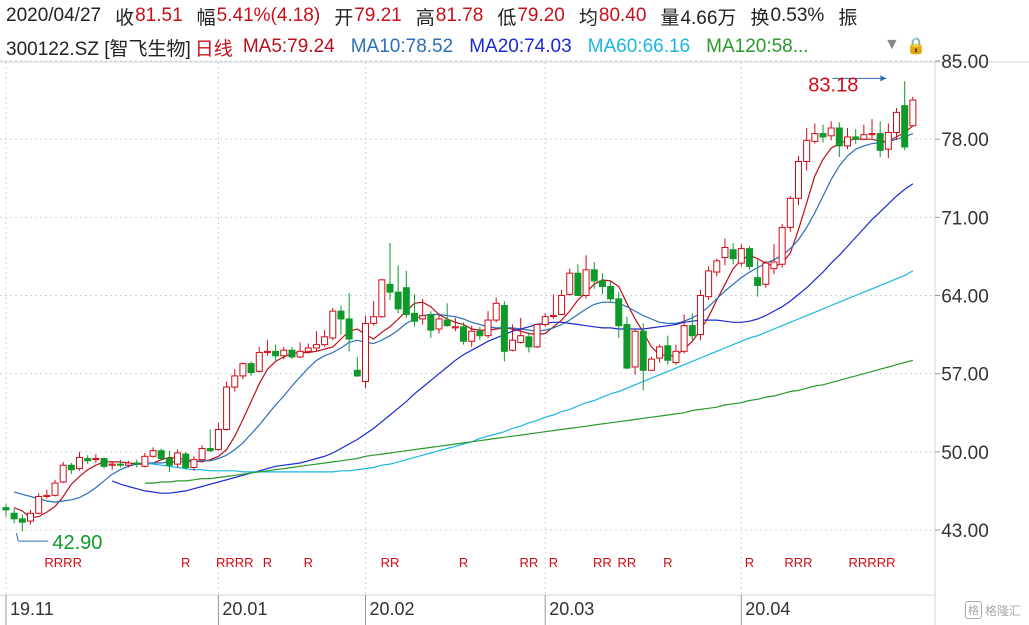 Image resolution: width=1029 pixels, height=625 pixels. I want to click on logo-badge: 格, so click(973, 610).